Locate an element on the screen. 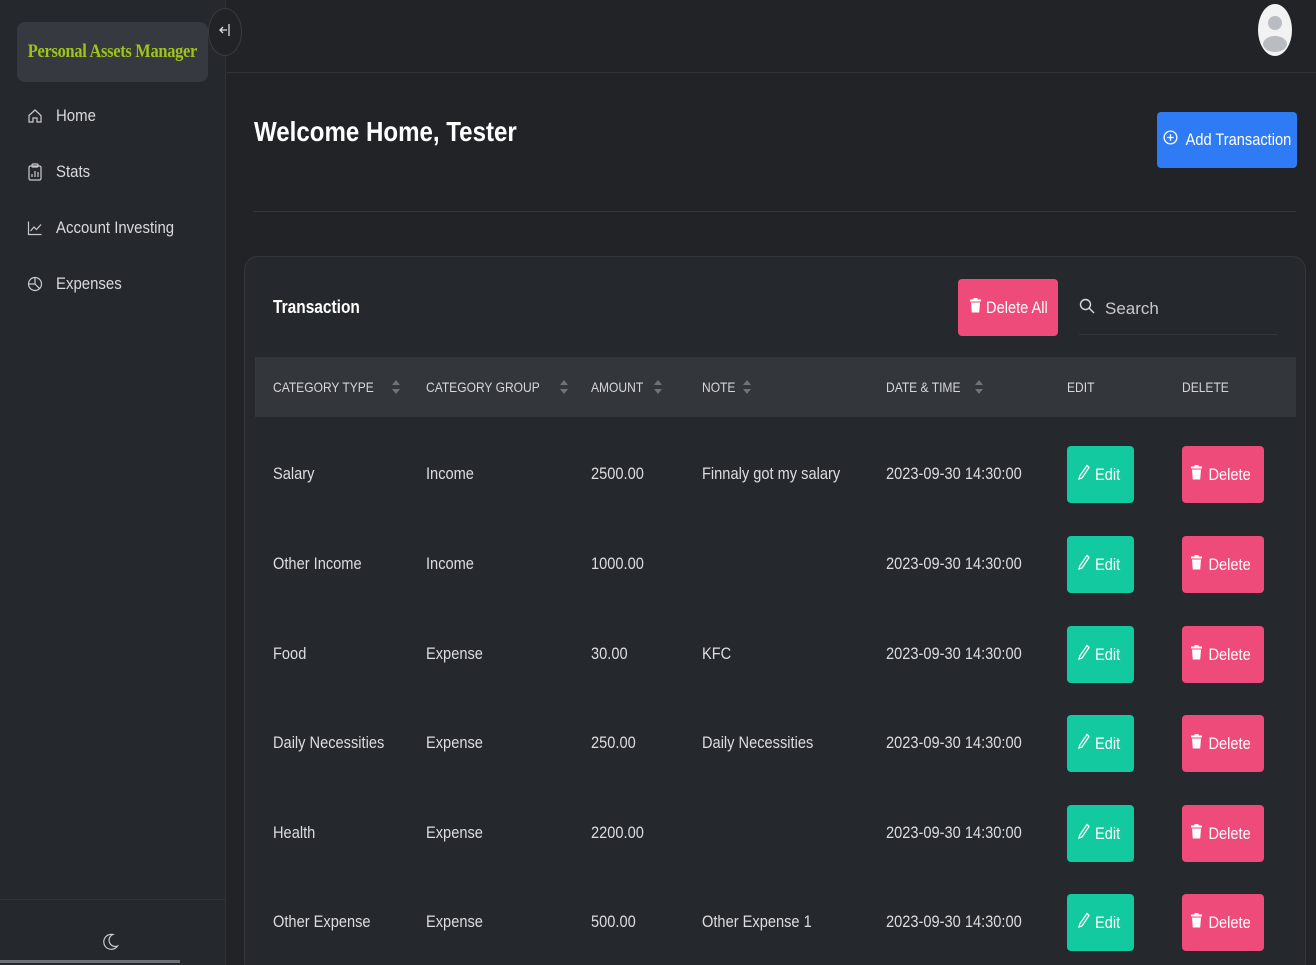 The image size is (1316, 965). delete-all-button: Delete All is located at coordinates (1008, 307).